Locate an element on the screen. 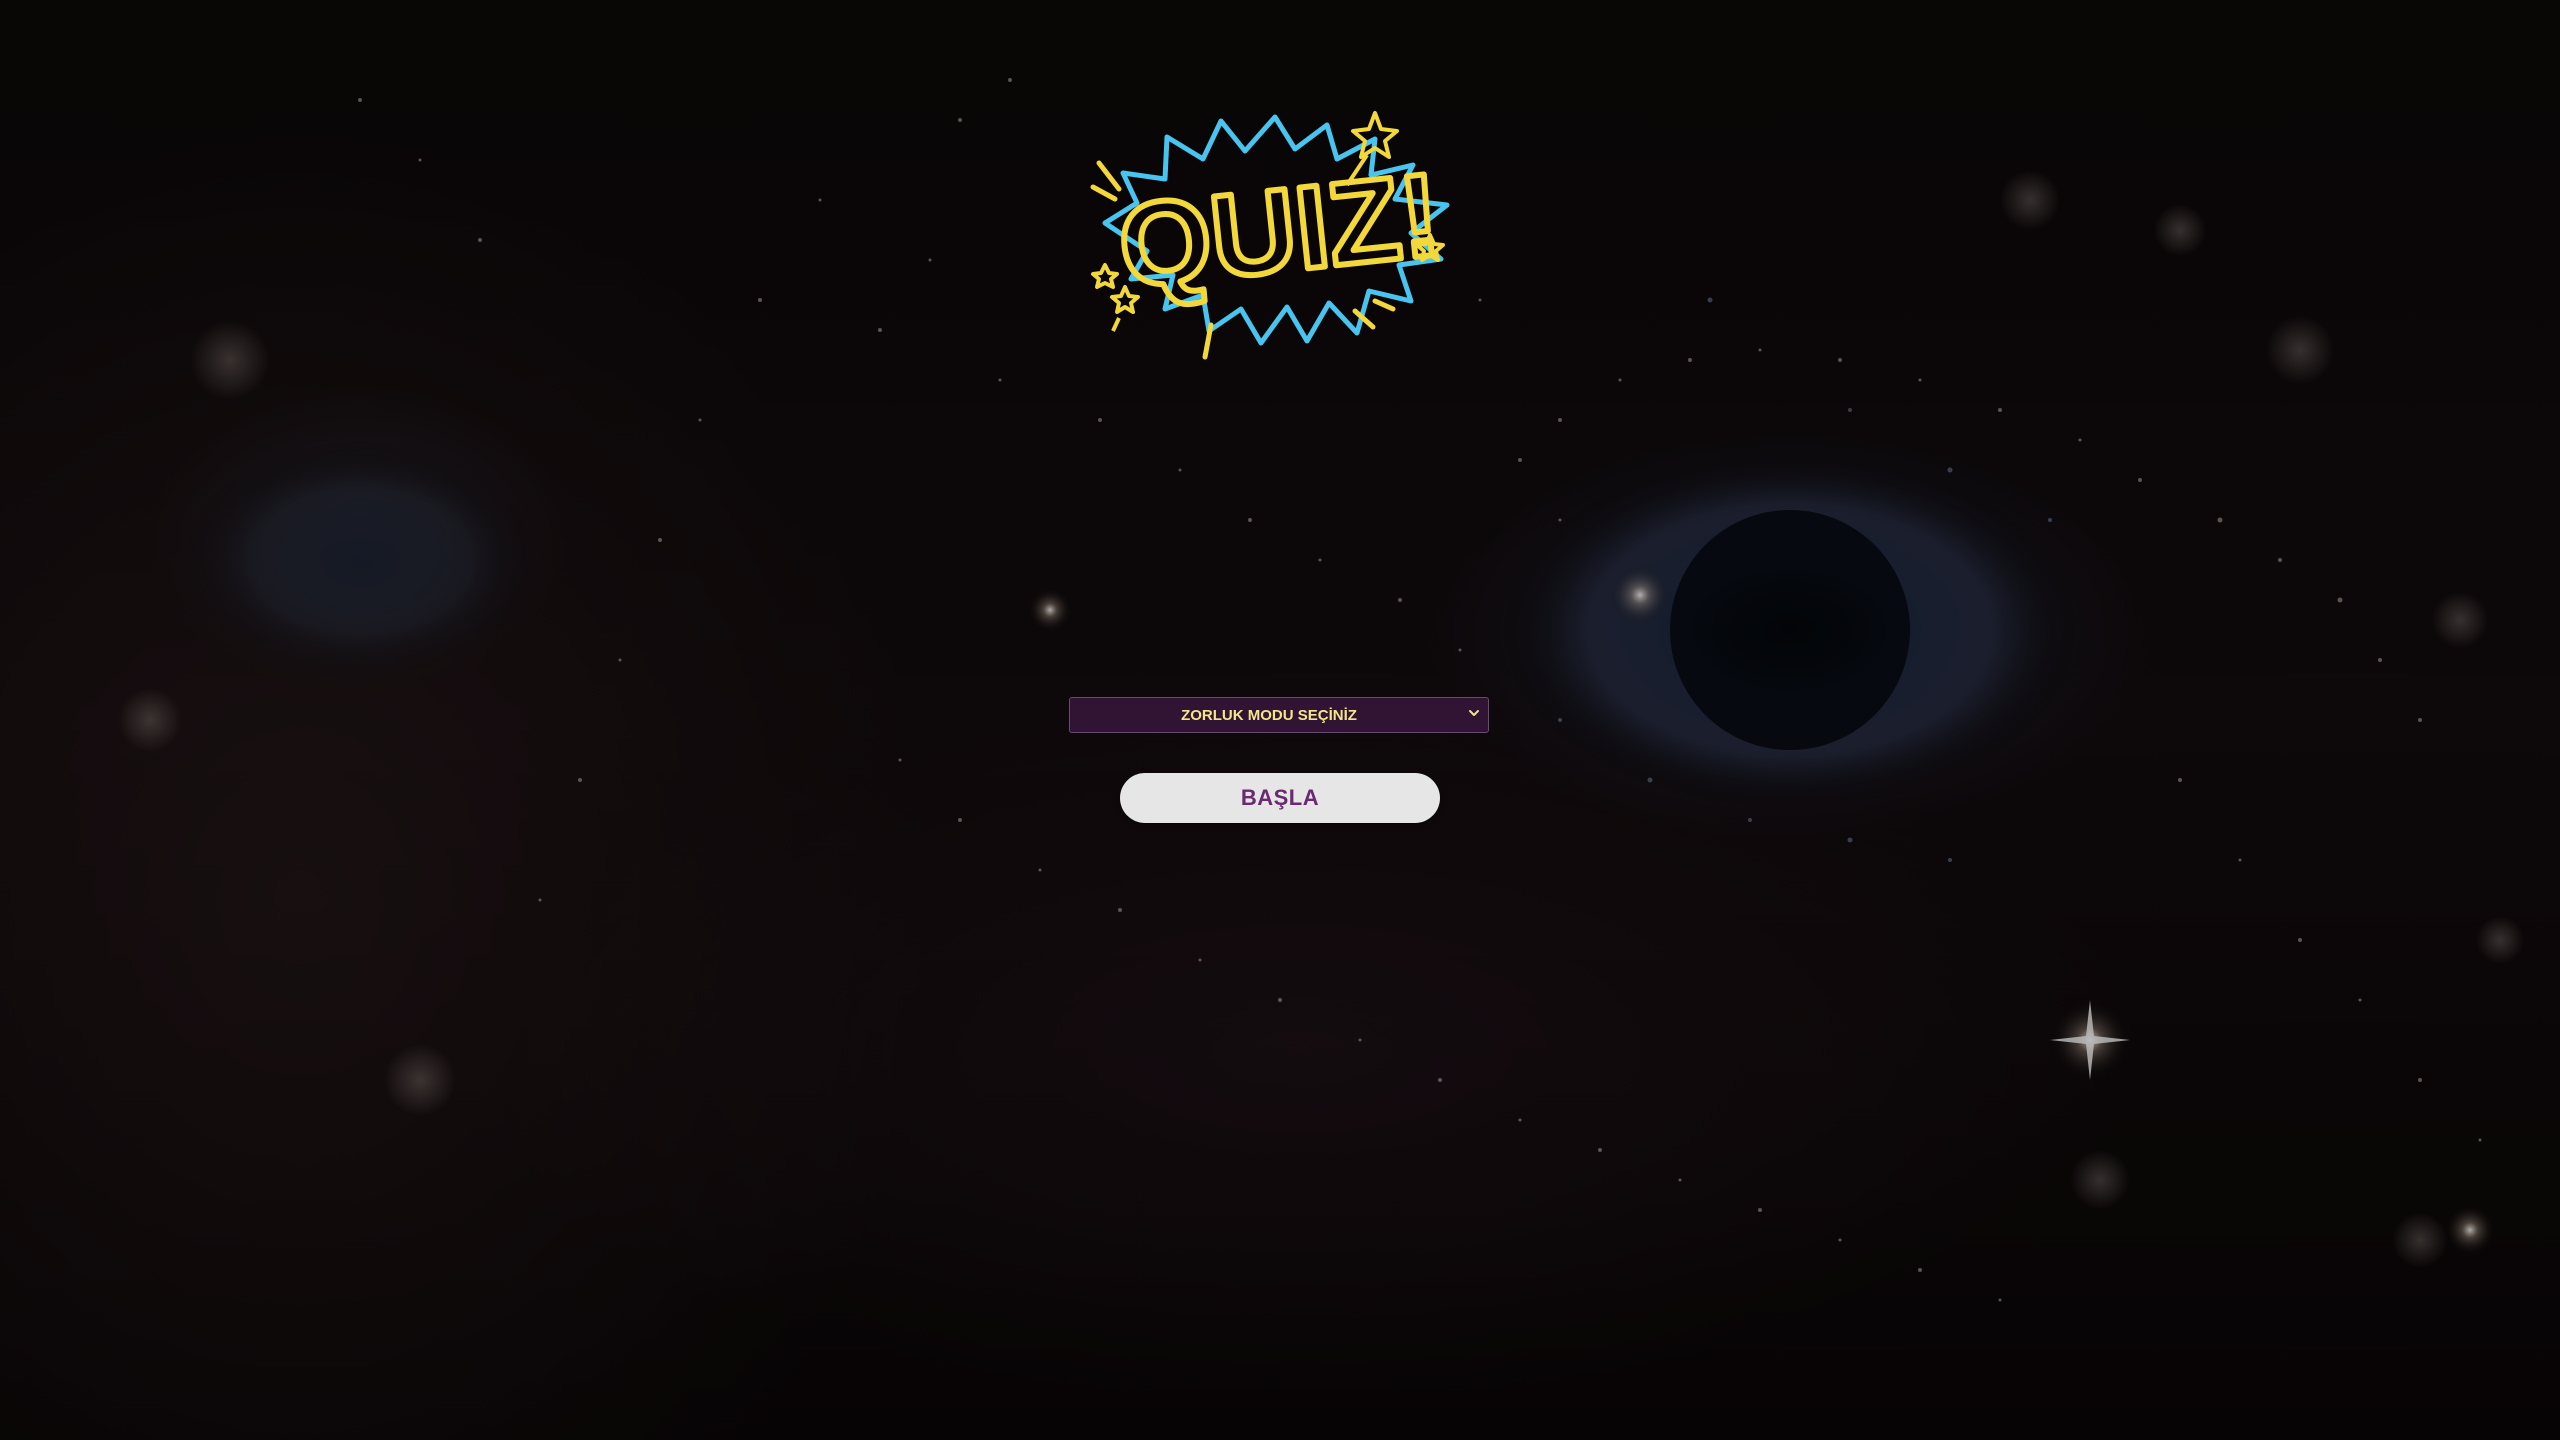 This screenshot has width=2560, height=1440. difficulty-select-container: ZORLUK MODU SEÇİNİZ is located at coordinates (1279, 715).